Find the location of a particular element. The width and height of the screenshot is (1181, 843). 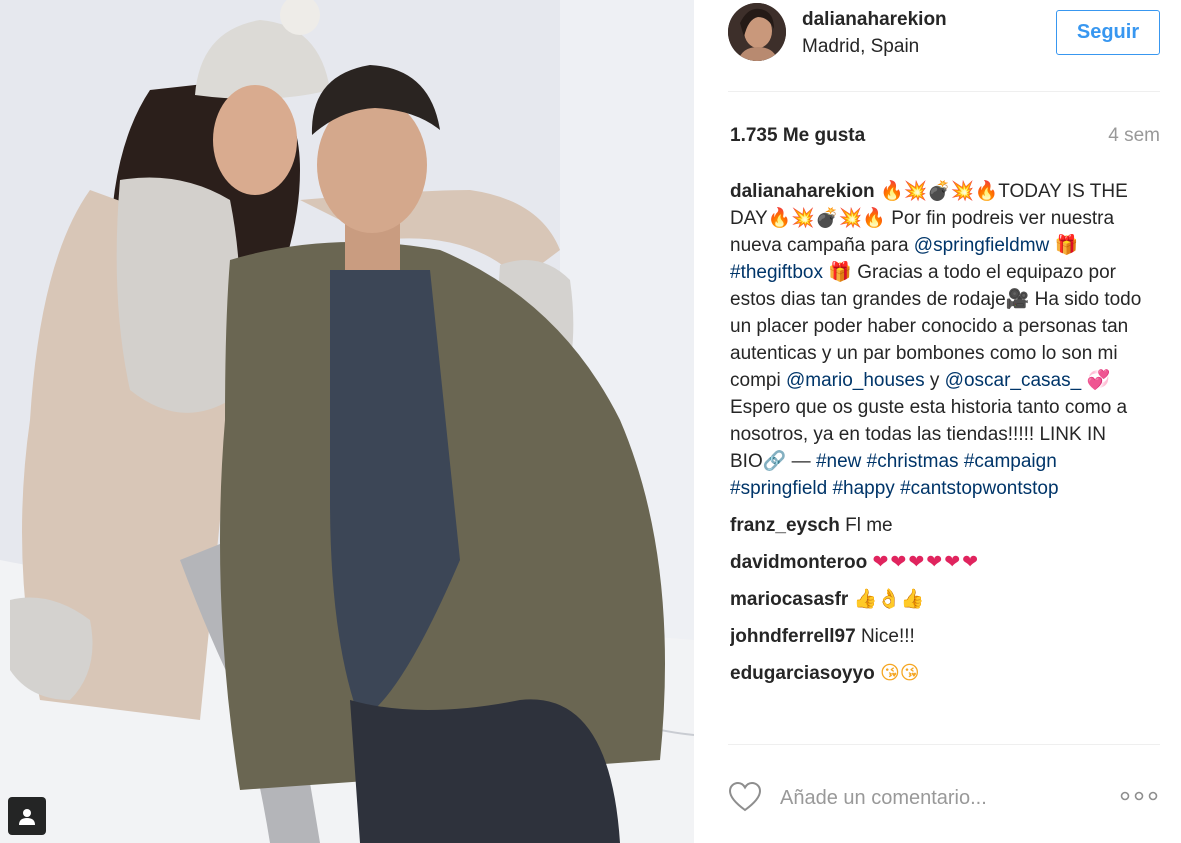

likes-row: 1.735 Me gusta 4 sem is located at coordinates (945, 138).